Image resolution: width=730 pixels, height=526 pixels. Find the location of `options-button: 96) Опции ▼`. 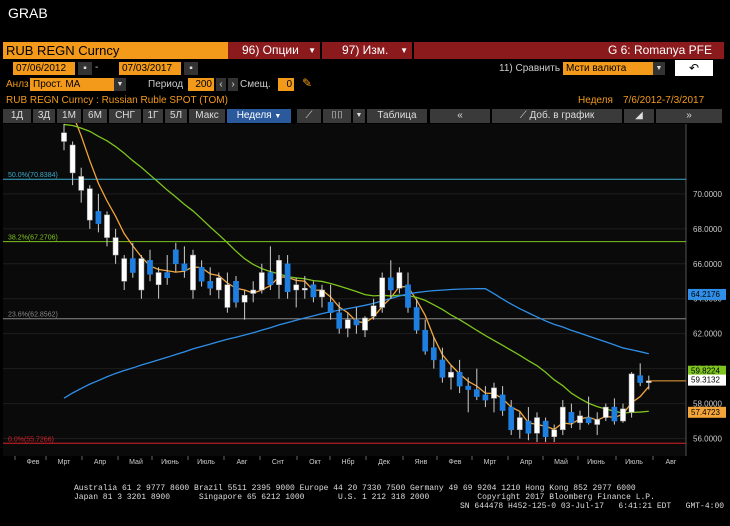

options-button: 96) Опции ▼ is located at coordinates (274, 50).